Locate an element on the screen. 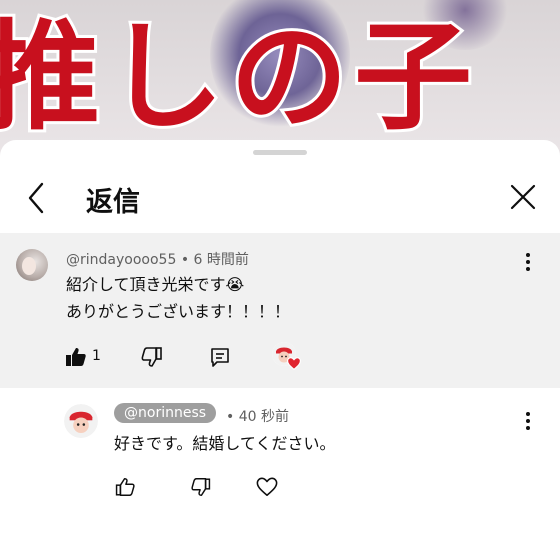  back-button is located at coordinates (38, 198).